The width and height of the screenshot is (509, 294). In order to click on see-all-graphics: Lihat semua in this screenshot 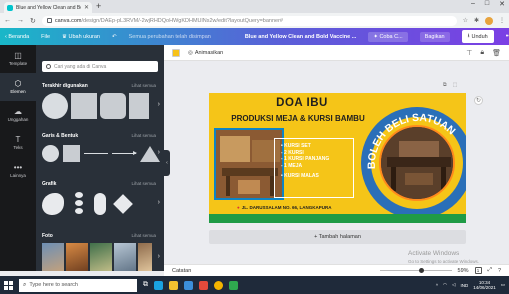, I will do `click(143, 183)`.